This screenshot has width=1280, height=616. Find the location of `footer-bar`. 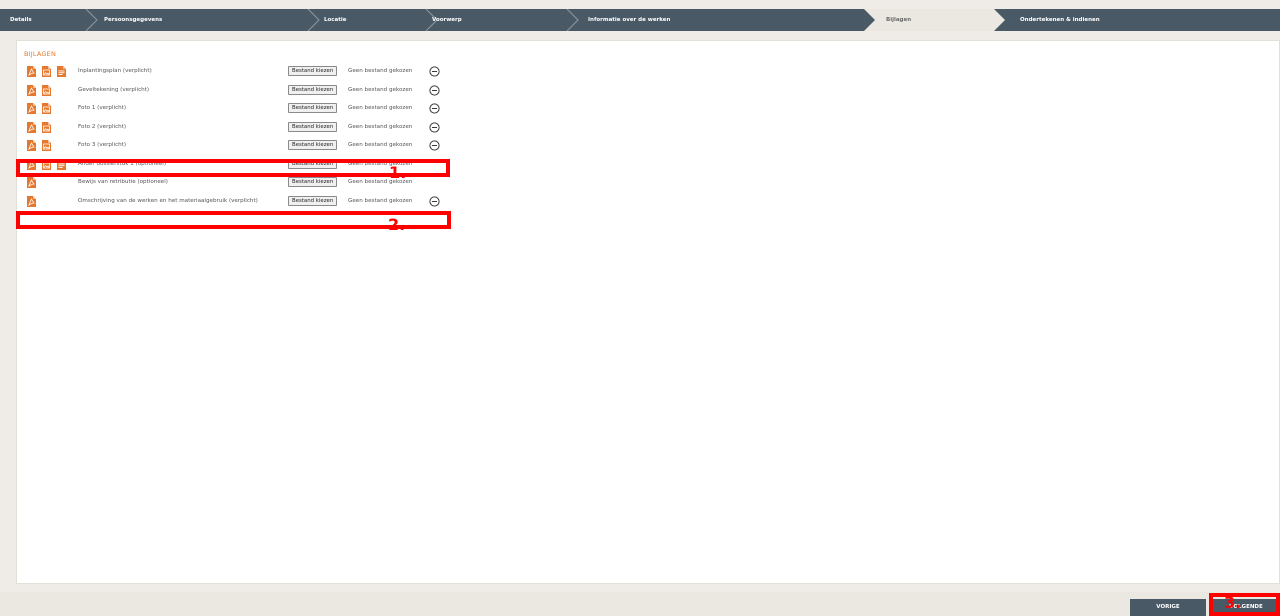

footer-bar is located at coordinates (640, 604).